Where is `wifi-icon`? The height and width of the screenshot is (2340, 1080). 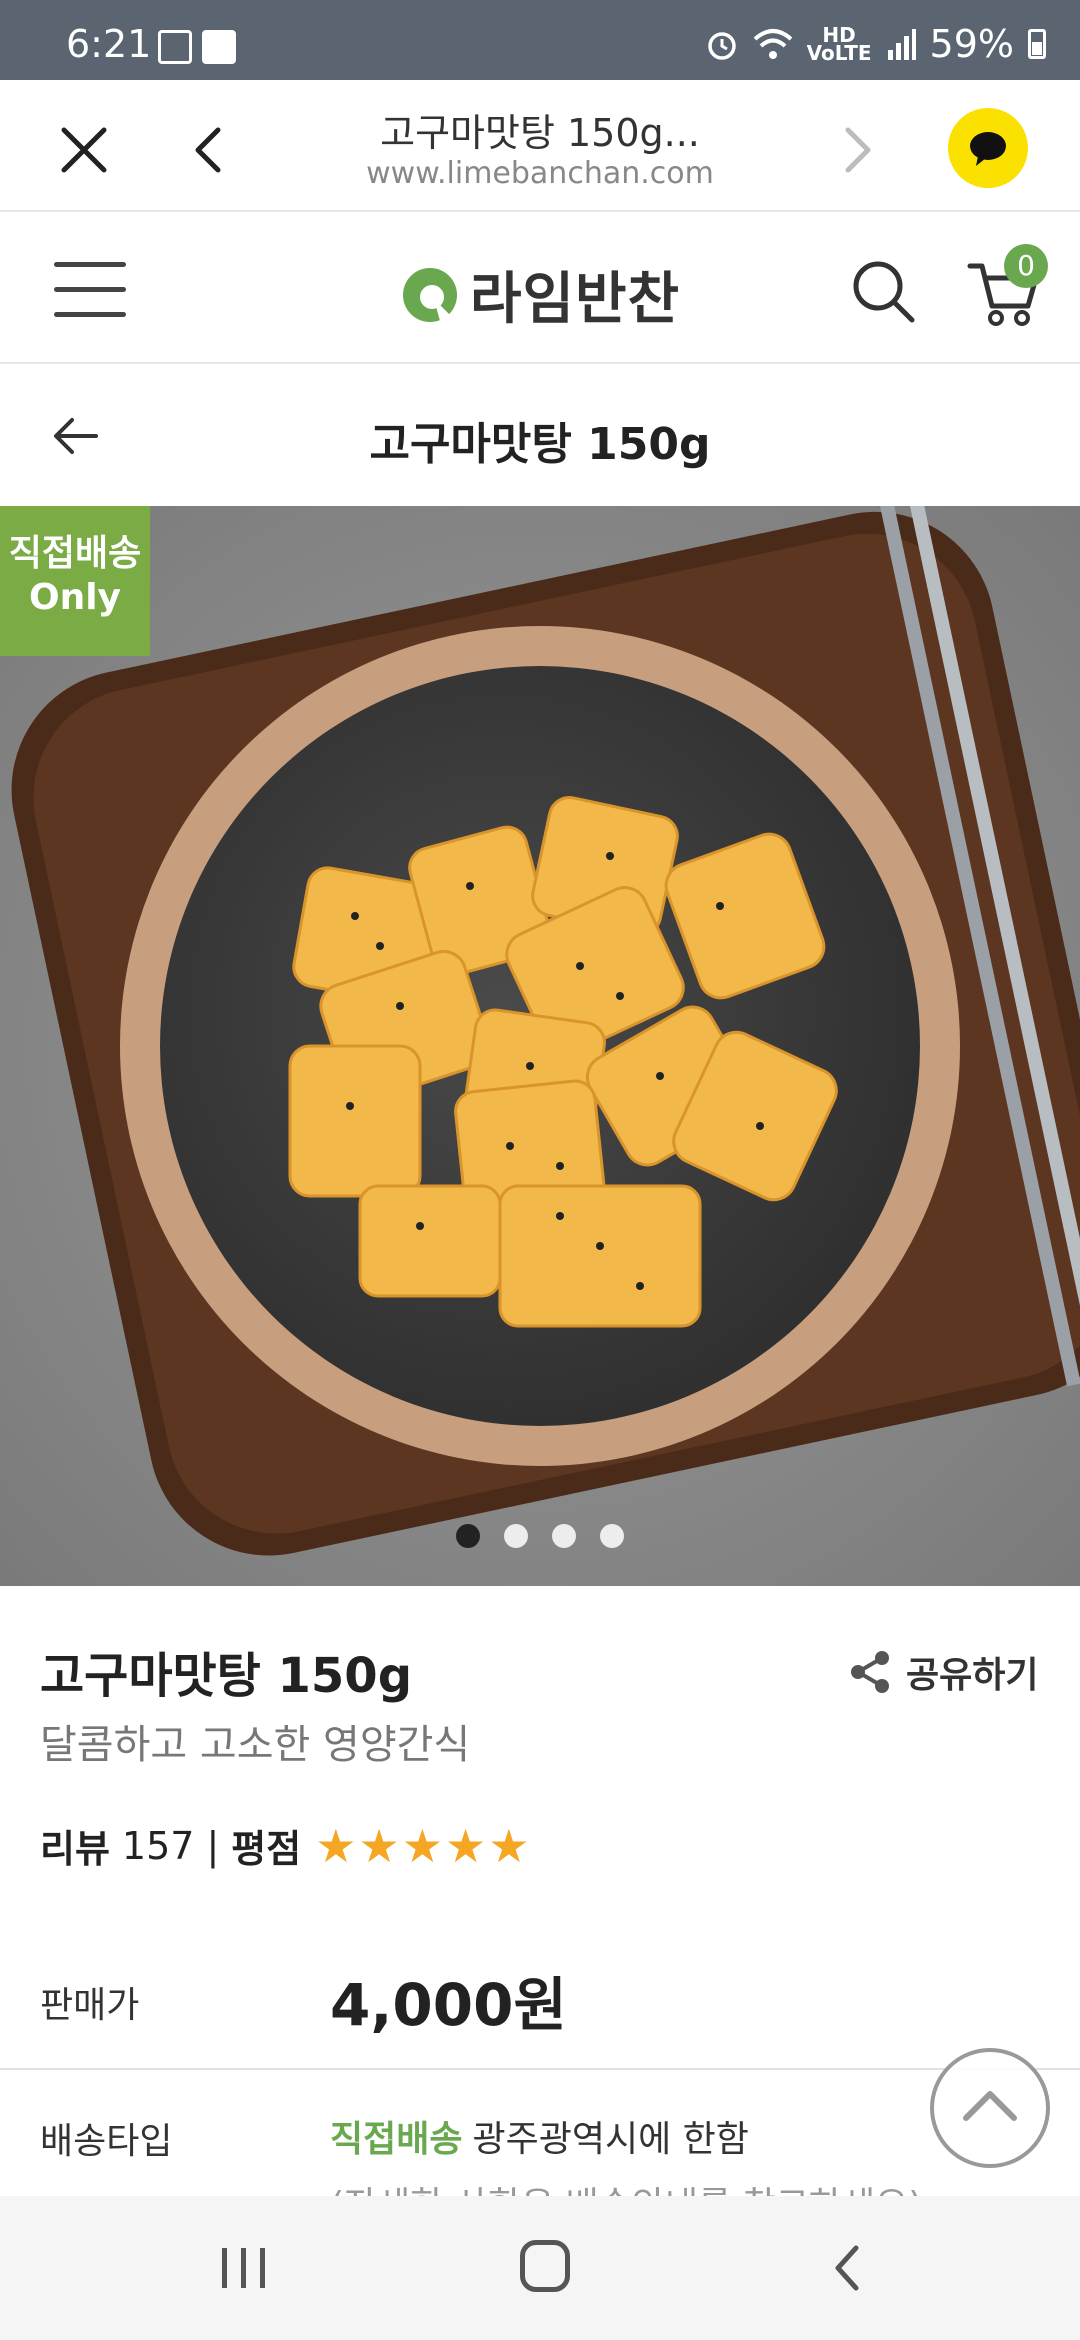
wifi-icon is located at coordinates (772, 44).